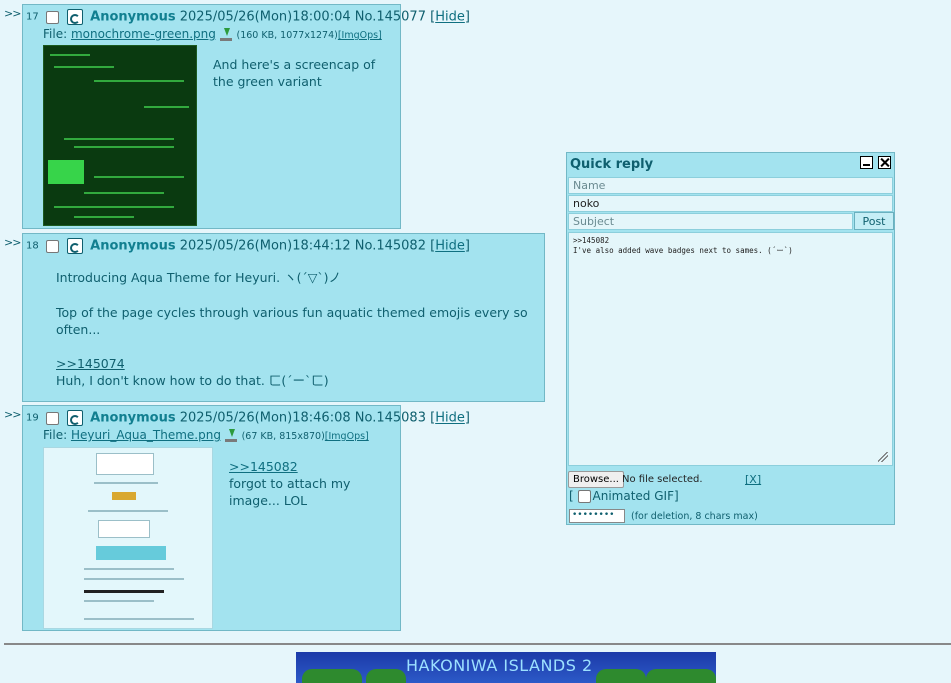 This screenshot has width=951, height=683. I want to click on animated-gif-checkbox, so click(584, 496).